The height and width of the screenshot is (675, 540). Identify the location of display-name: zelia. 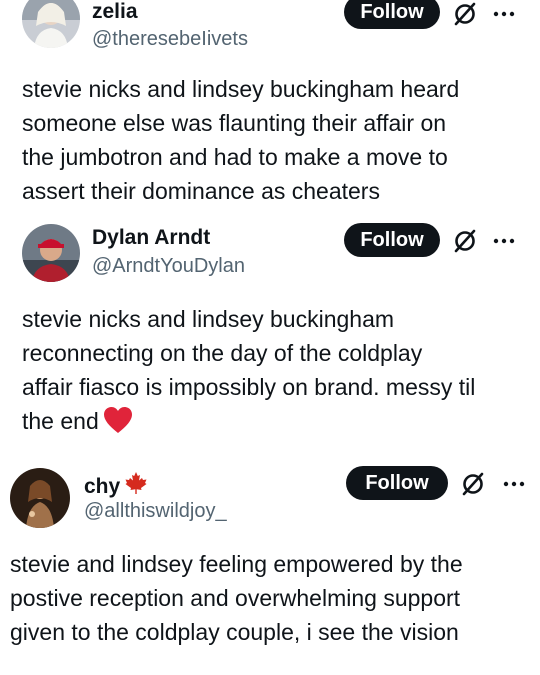
(115, 12).